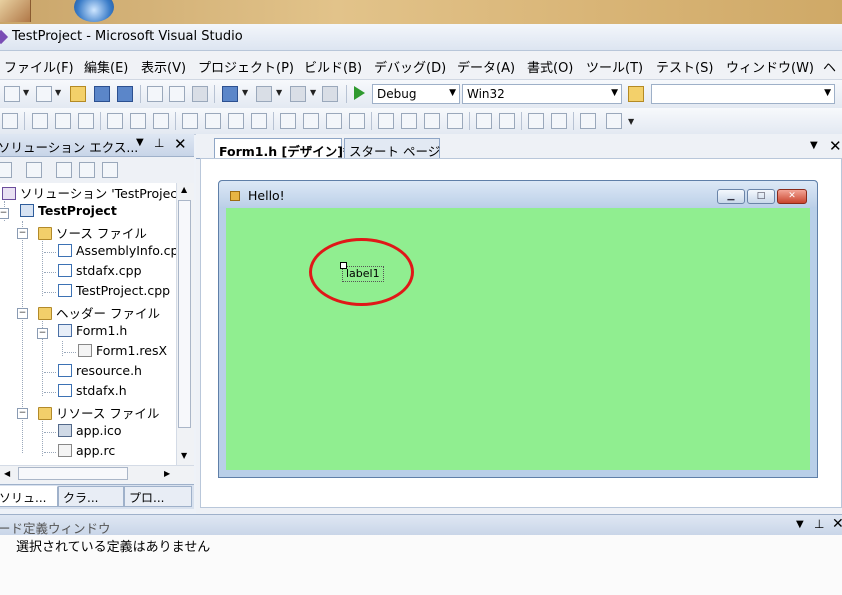 This screenshot has height=595, width=842. What do you see at coordinates (536, 121) in the screenshot?
I see `bring-to-front-icon` at bounding box center [536, 121].